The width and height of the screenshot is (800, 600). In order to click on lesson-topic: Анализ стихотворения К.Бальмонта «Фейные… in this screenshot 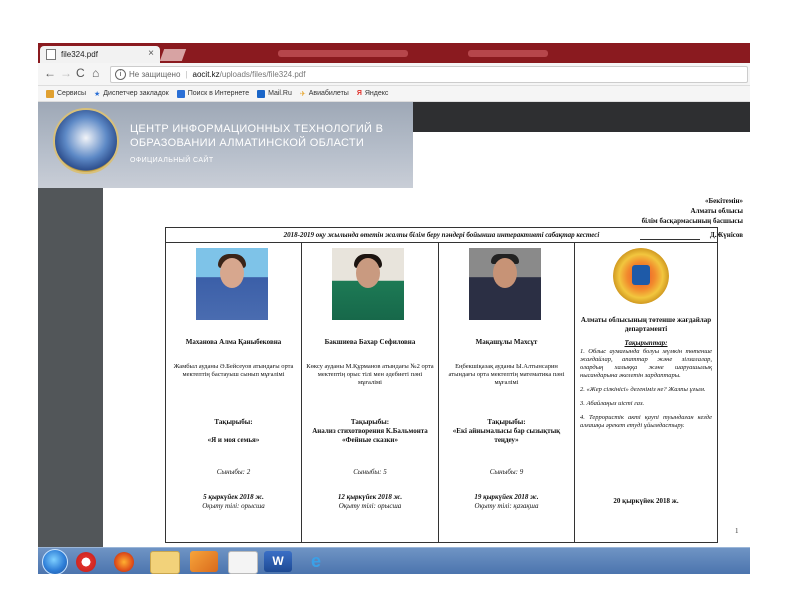, I will do `click(370, 435)`.